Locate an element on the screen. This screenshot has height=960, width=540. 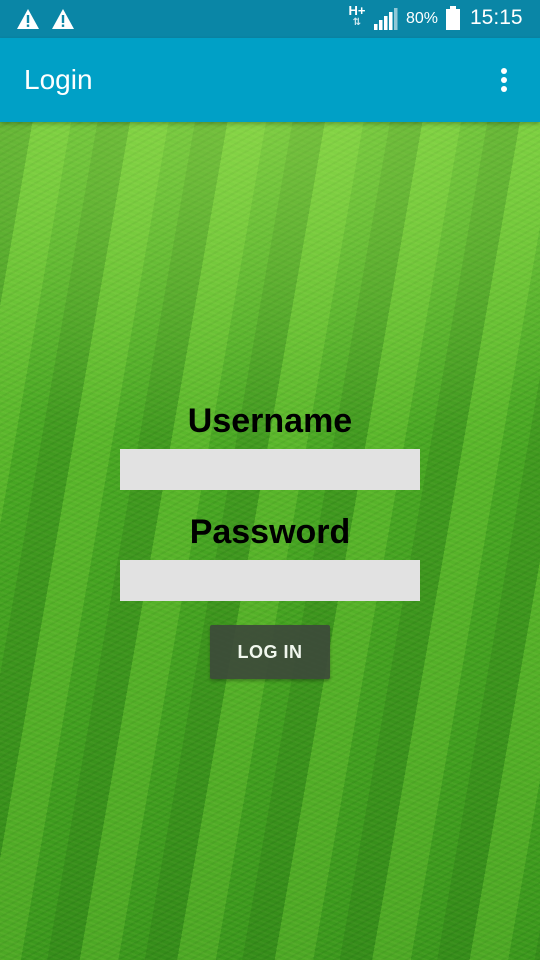
network-type-icon: H+ ⇅ is located at coordinates (357, 18).